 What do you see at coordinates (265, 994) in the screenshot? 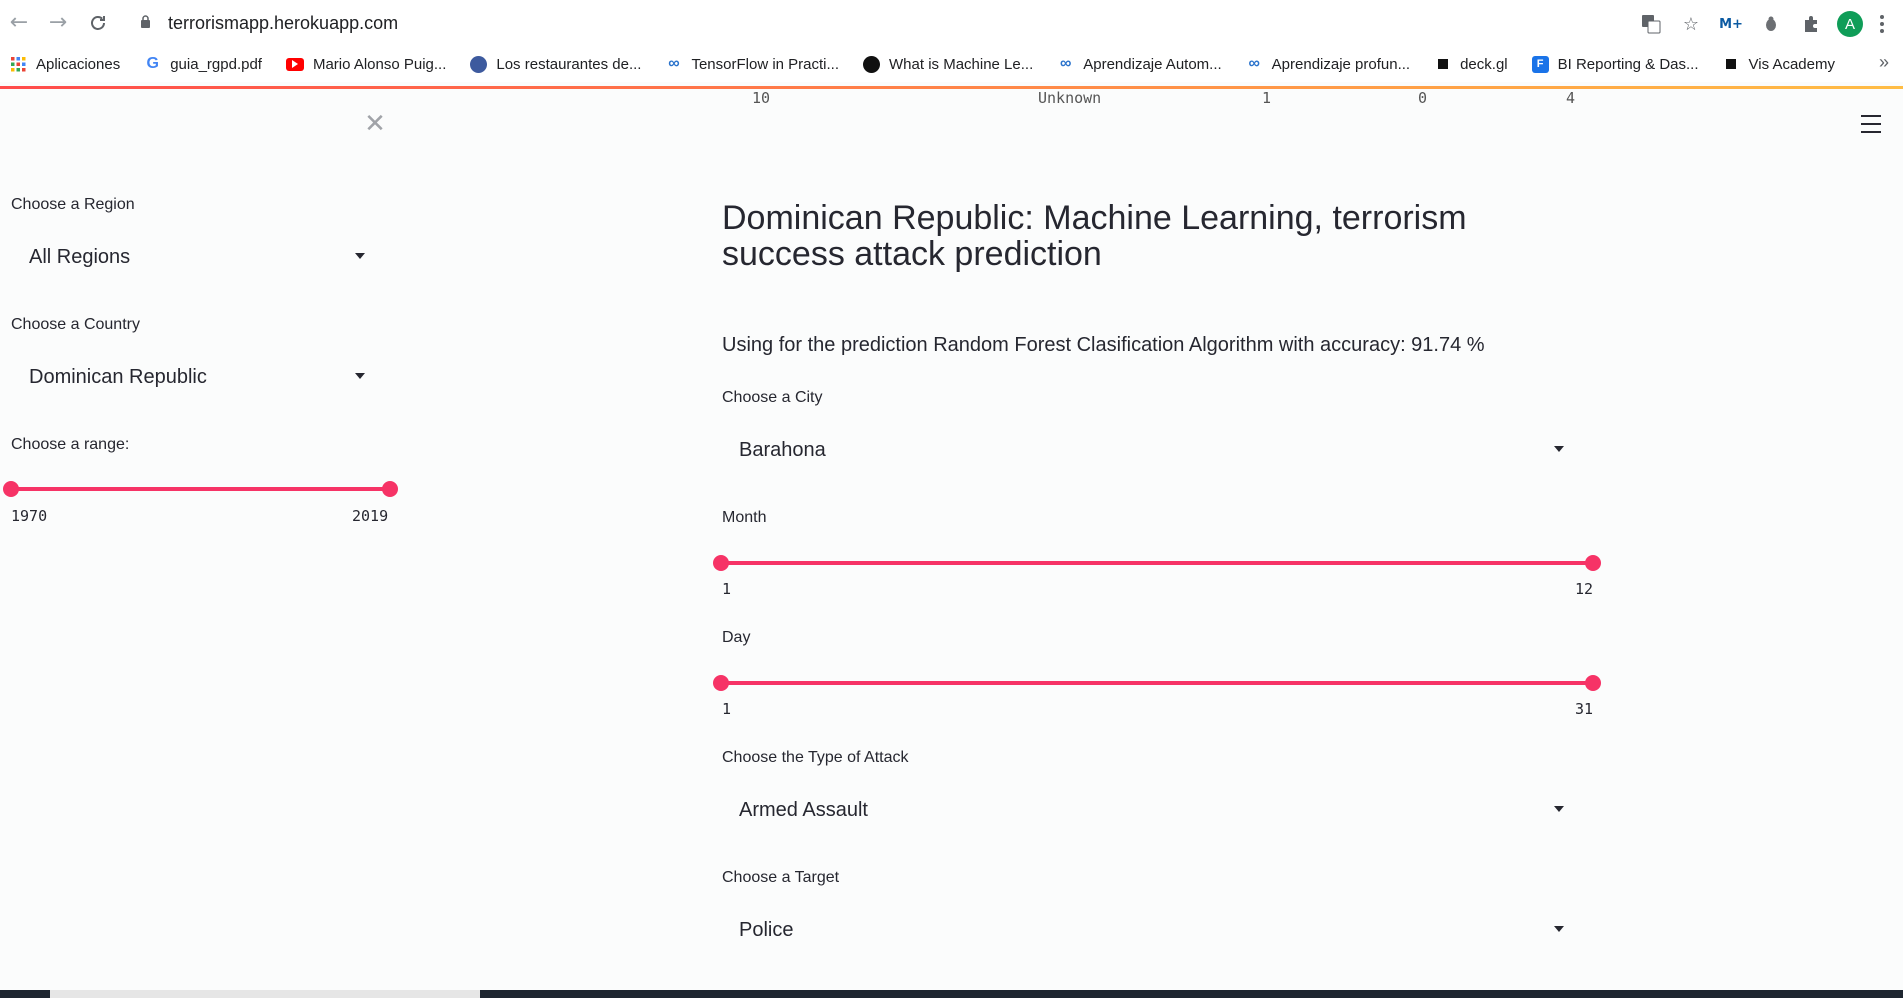
I see `taskbar-item` at bounding box center [265, 994].